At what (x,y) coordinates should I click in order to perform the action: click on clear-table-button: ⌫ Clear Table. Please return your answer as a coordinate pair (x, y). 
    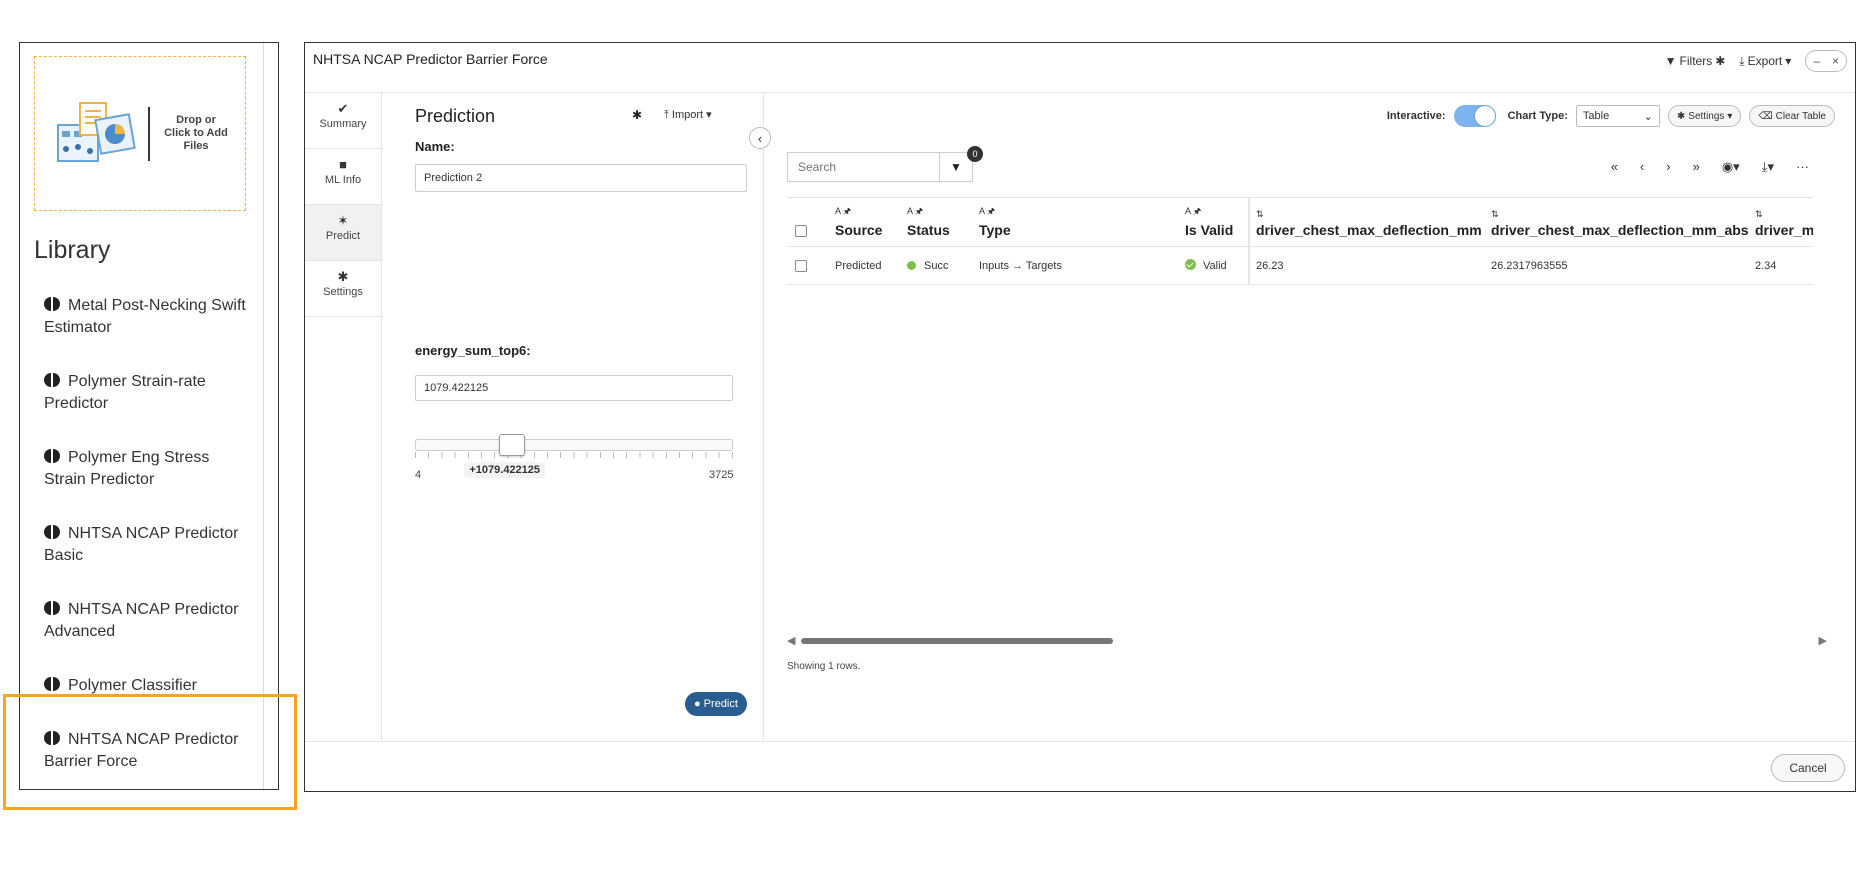
    Looking at the image, I should click on (1792, 116).